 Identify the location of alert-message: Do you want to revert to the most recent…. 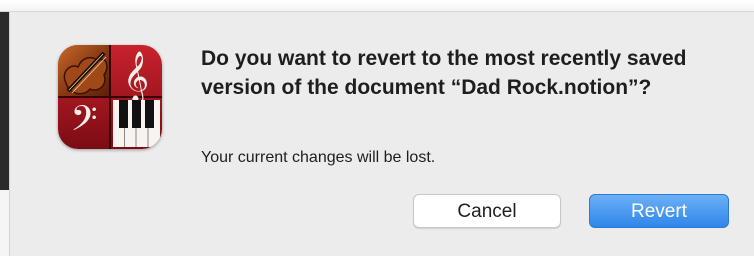
(444, 73).